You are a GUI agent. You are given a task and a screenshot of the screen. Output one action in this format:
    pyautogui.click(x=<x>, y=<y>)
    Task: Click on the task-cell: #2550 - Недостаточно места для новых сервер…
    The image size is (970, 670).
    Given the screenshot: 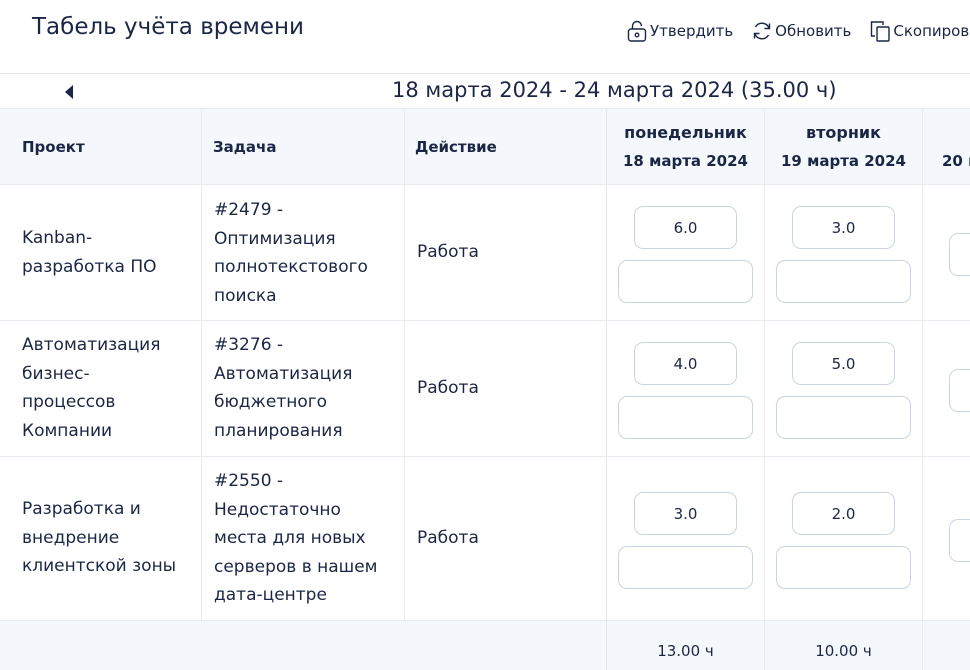 What is the action you would take?
    pyautogui.click(x=303, y=539)
    